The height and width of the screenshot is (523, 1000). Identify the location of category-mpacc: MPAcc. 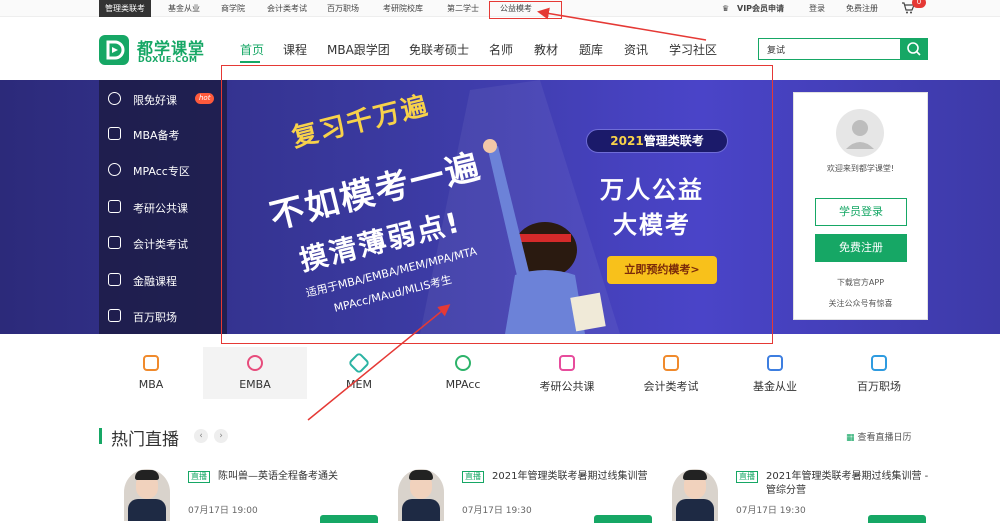
(463, 373).